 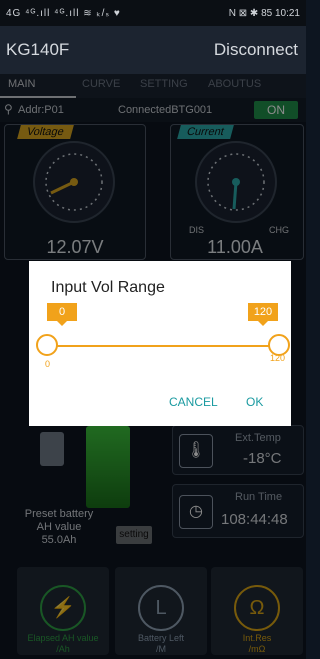 I want to click on min-value-flag: 0, so click(x=62, y=314).